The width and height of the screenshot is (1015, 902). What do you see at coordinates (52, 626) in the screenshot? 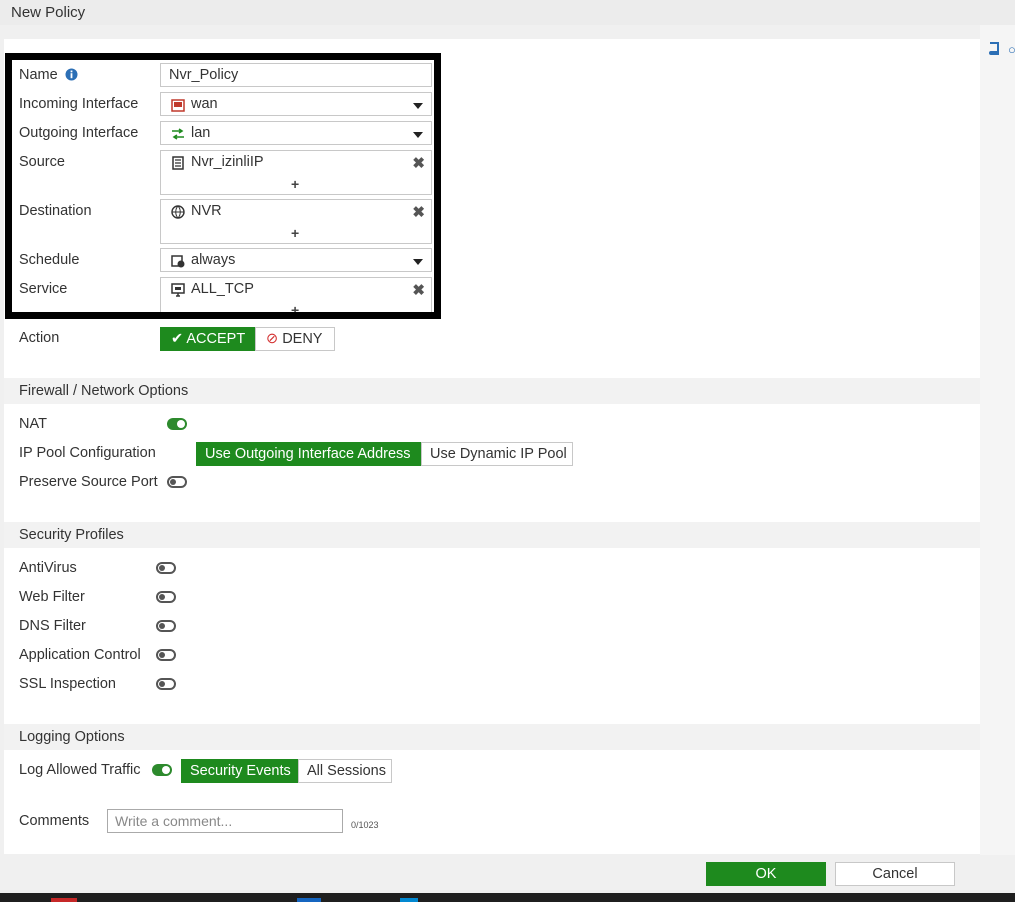
I see `dns-filter-label: DNS Filter` at bounding box center [52, 626].